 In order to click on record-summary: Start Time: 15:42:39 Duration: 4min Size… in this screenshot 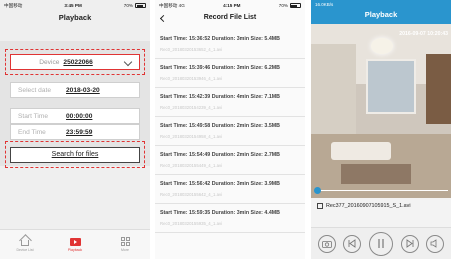, I will do `click(220, 97)`.